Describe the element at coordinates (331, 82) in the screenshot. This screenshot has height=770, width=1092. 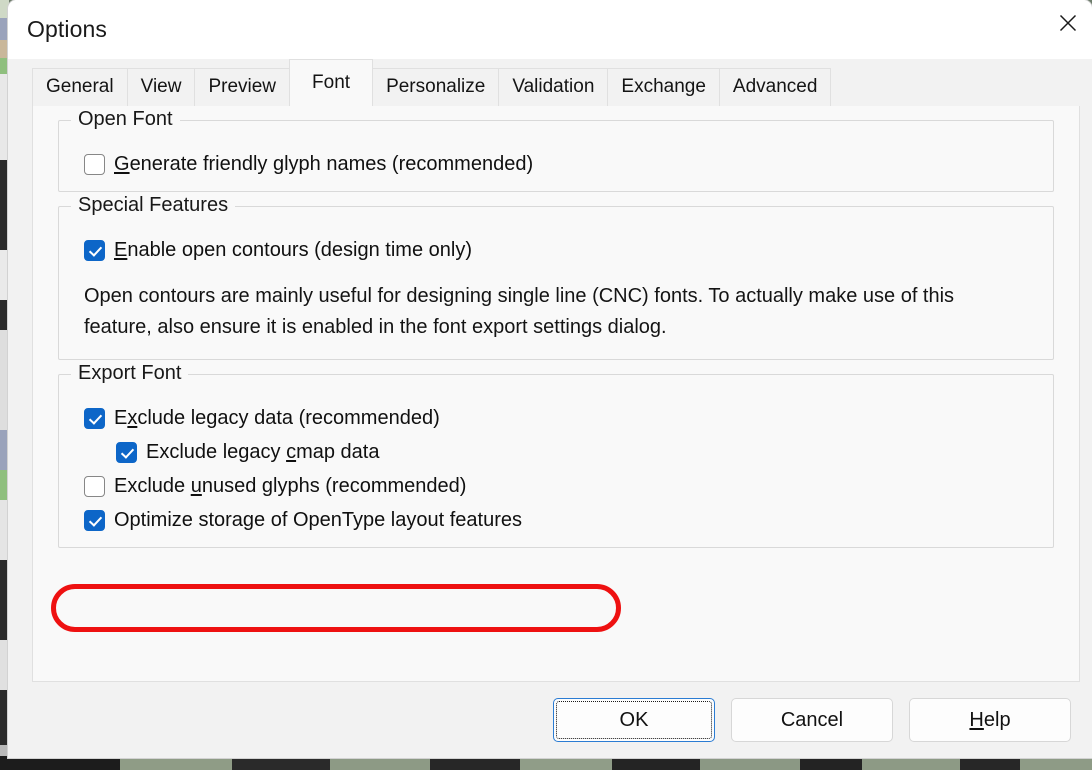
I see `tab-font: Font` at that location.